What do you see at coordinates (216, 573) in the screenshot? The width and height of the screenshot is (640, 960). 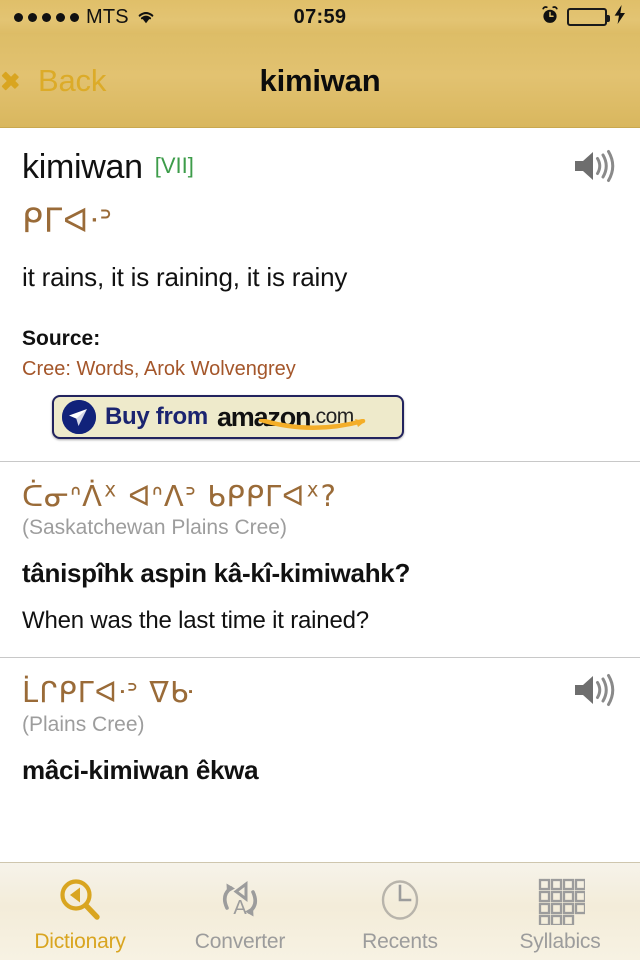 I see `example-romanized: tânispîhk aspin kâ-kî-kimiwahk?` at bounding box center [216, 573].